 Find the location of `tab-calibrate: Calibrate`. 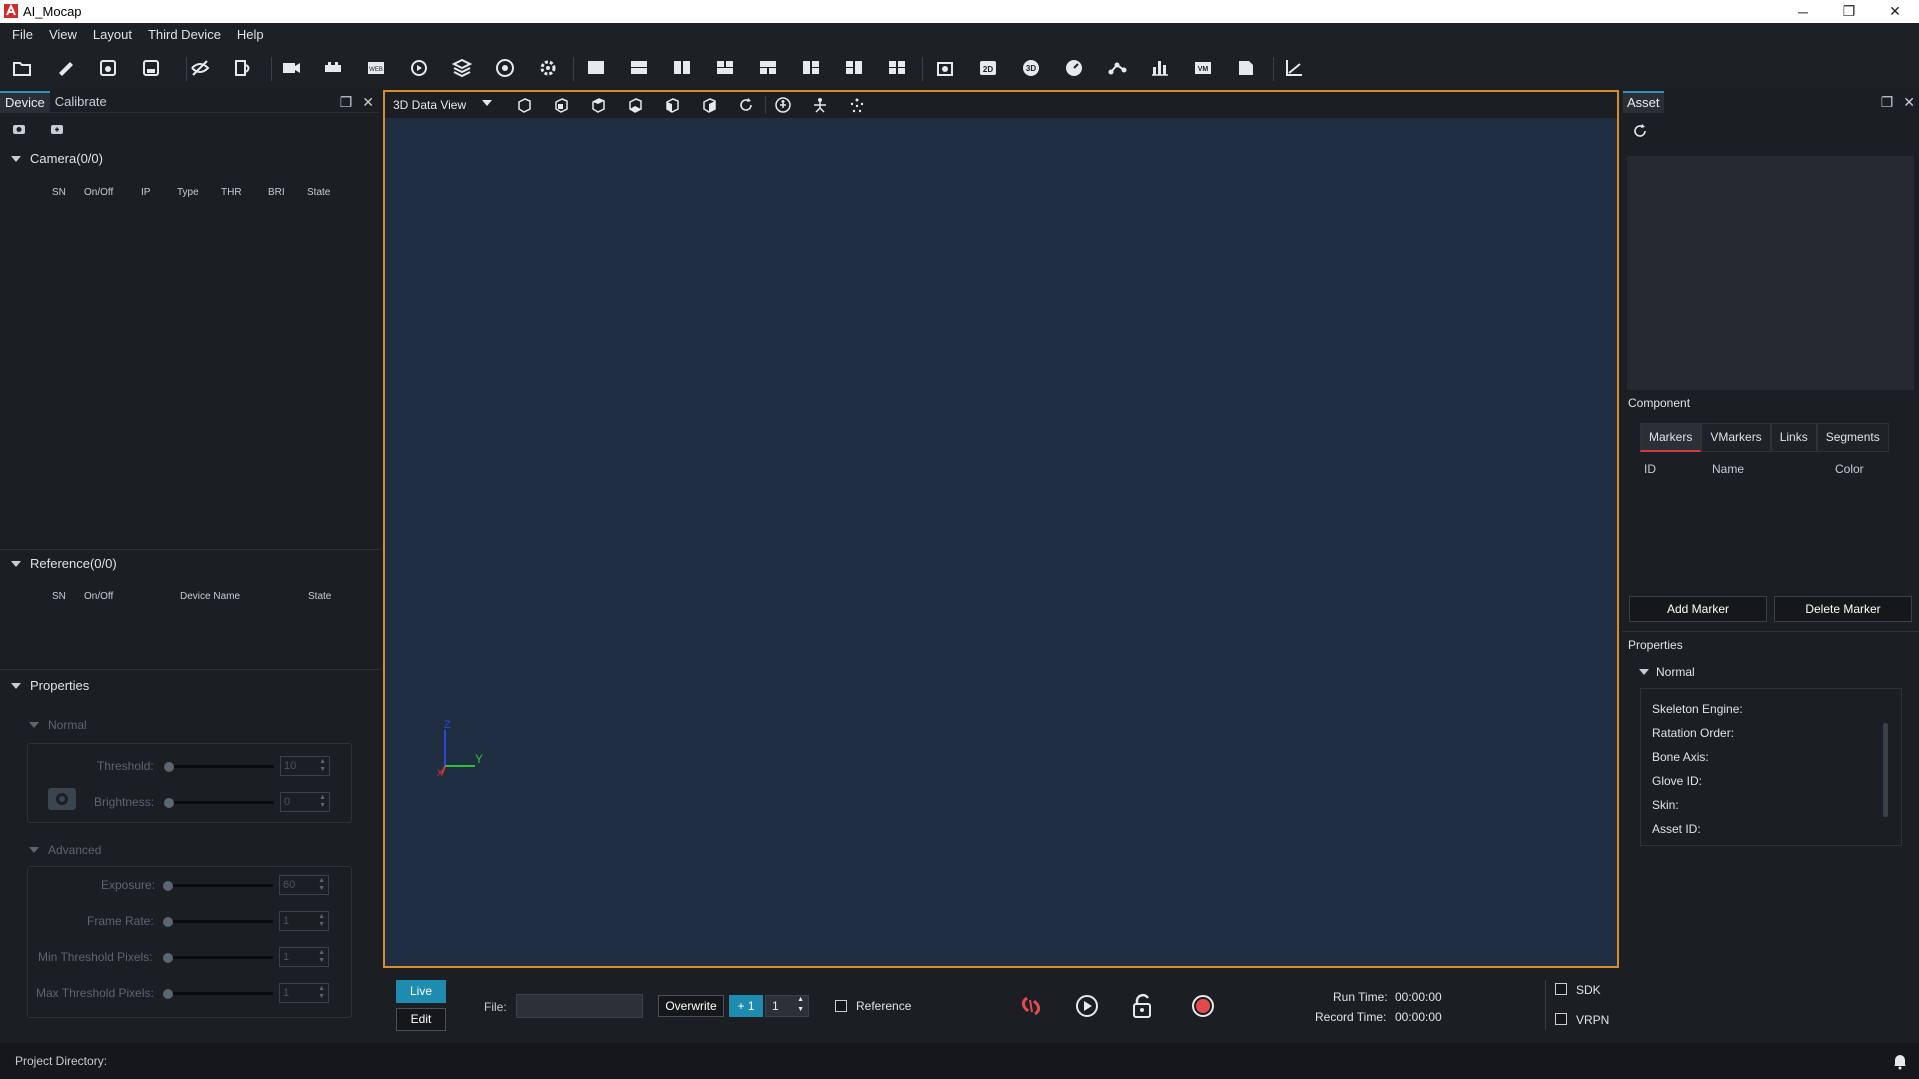

tab-calibrate: Calibrate is located at coordinates (81, 101).